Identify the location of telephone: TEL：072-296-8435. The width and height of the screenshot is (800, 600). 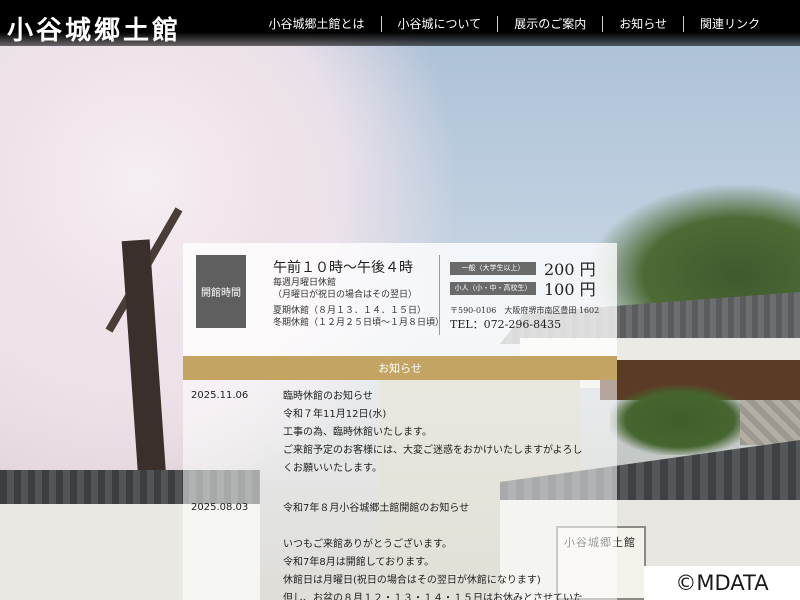
(505, 324).